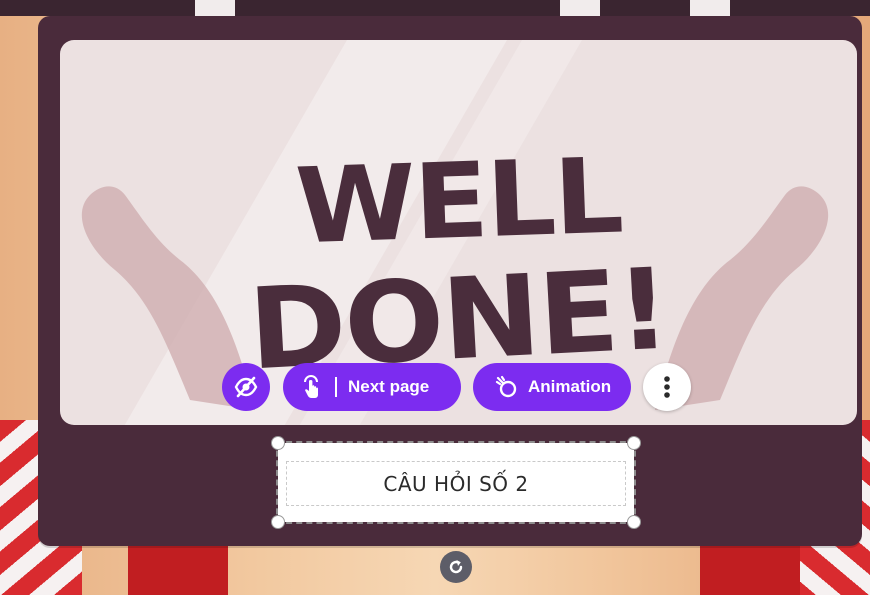 This screenshot has height=595, width=870. What do you see at coordinates (570, 386) in the screenshot?
I see `animation-label: Animation` at bounding box center [570, 386].